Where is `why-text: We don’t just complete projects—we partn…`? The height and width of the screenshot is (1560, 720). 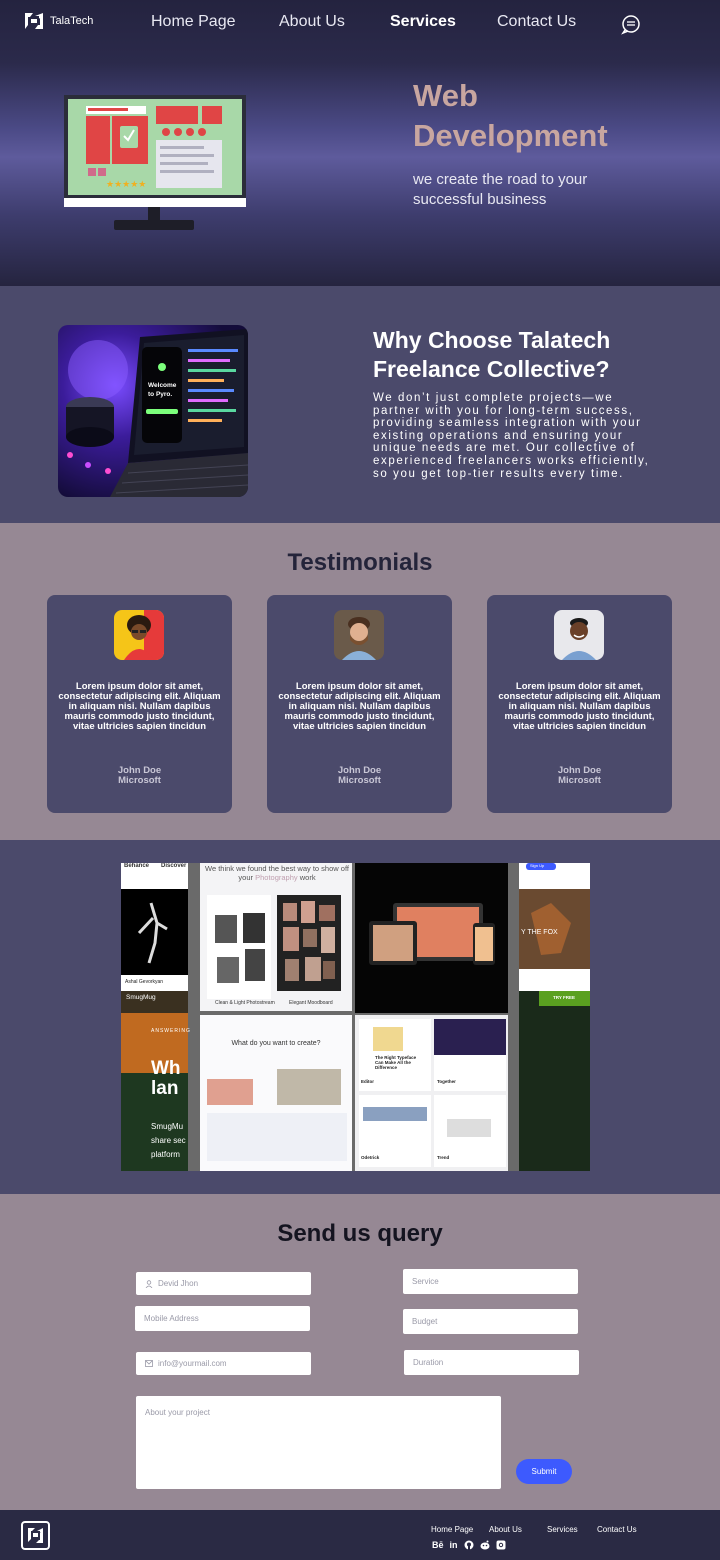 why-text: We don’t just complete projects—we partn… is located at coordinates (511, 436).